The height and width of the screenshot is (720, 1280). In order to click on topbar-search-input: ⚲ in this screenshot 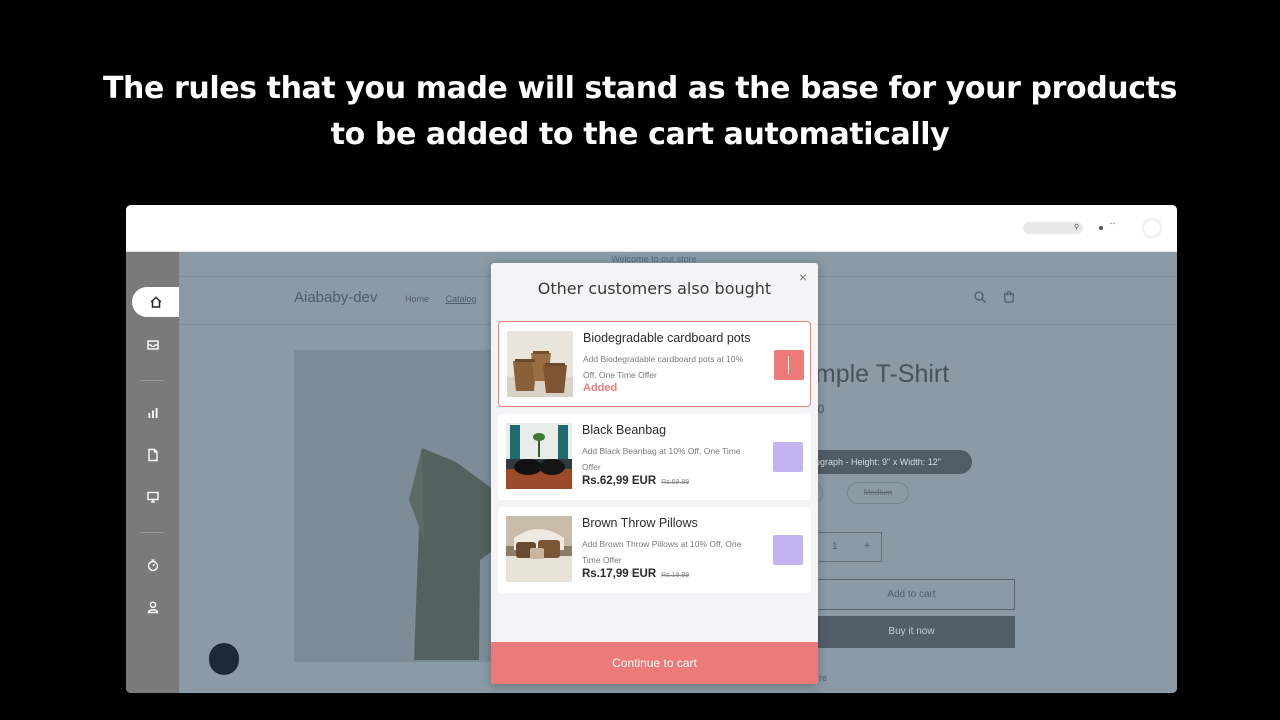, I will do `click(1053, 228)`.